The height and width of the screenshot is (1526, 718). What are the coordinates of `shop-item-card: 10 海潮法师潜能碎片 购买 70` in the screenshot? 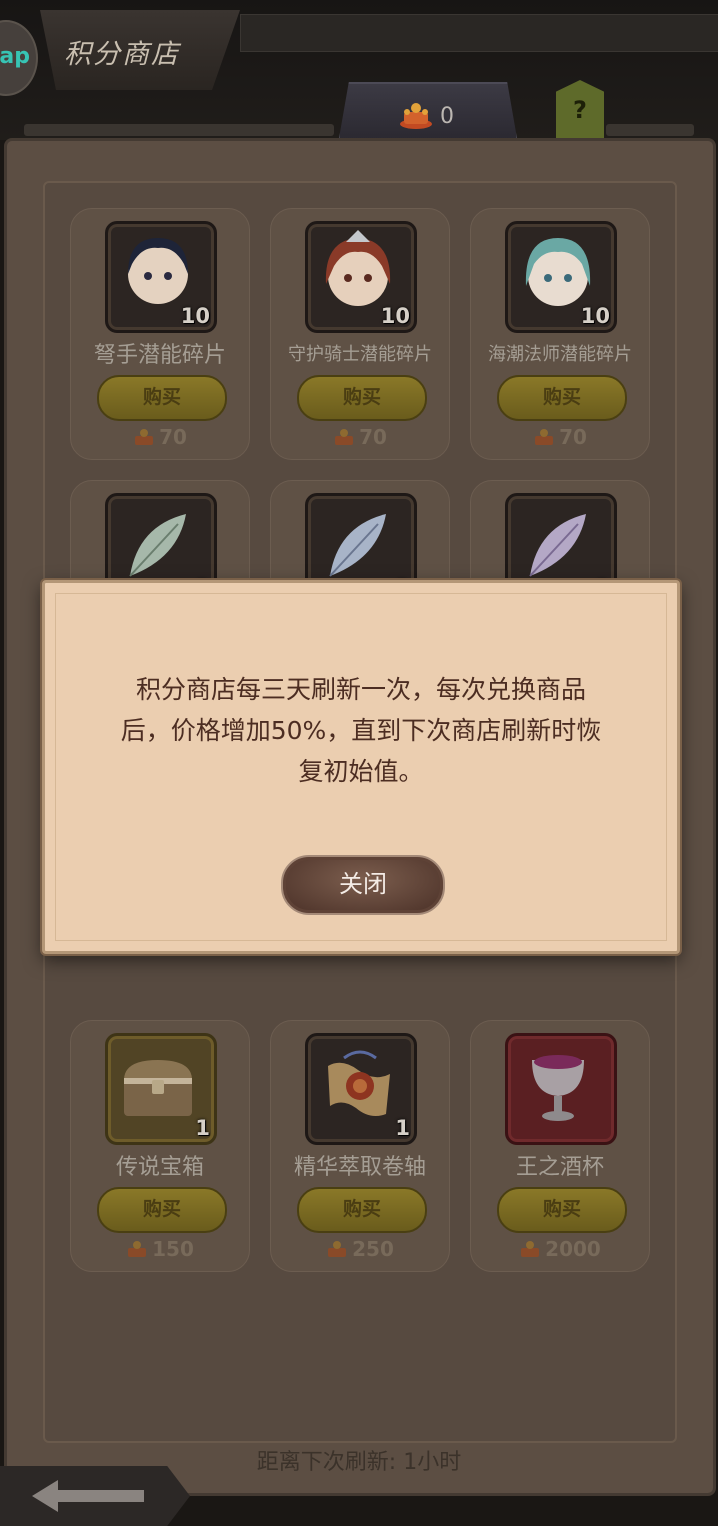 It's located at (560, 334).